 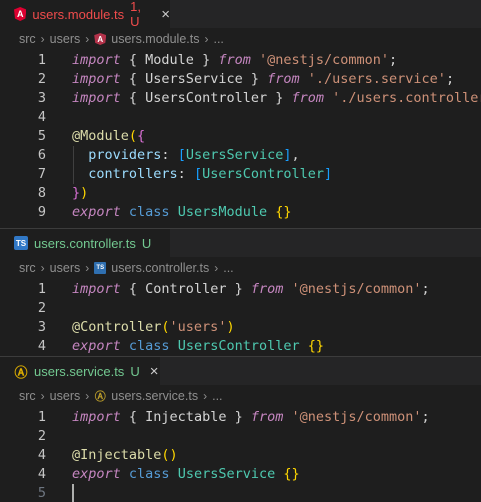 What do you see at coordinates (135, 14) in the screenshot?
I see `tab-status: 1, U` at bounding box center [135, 14].